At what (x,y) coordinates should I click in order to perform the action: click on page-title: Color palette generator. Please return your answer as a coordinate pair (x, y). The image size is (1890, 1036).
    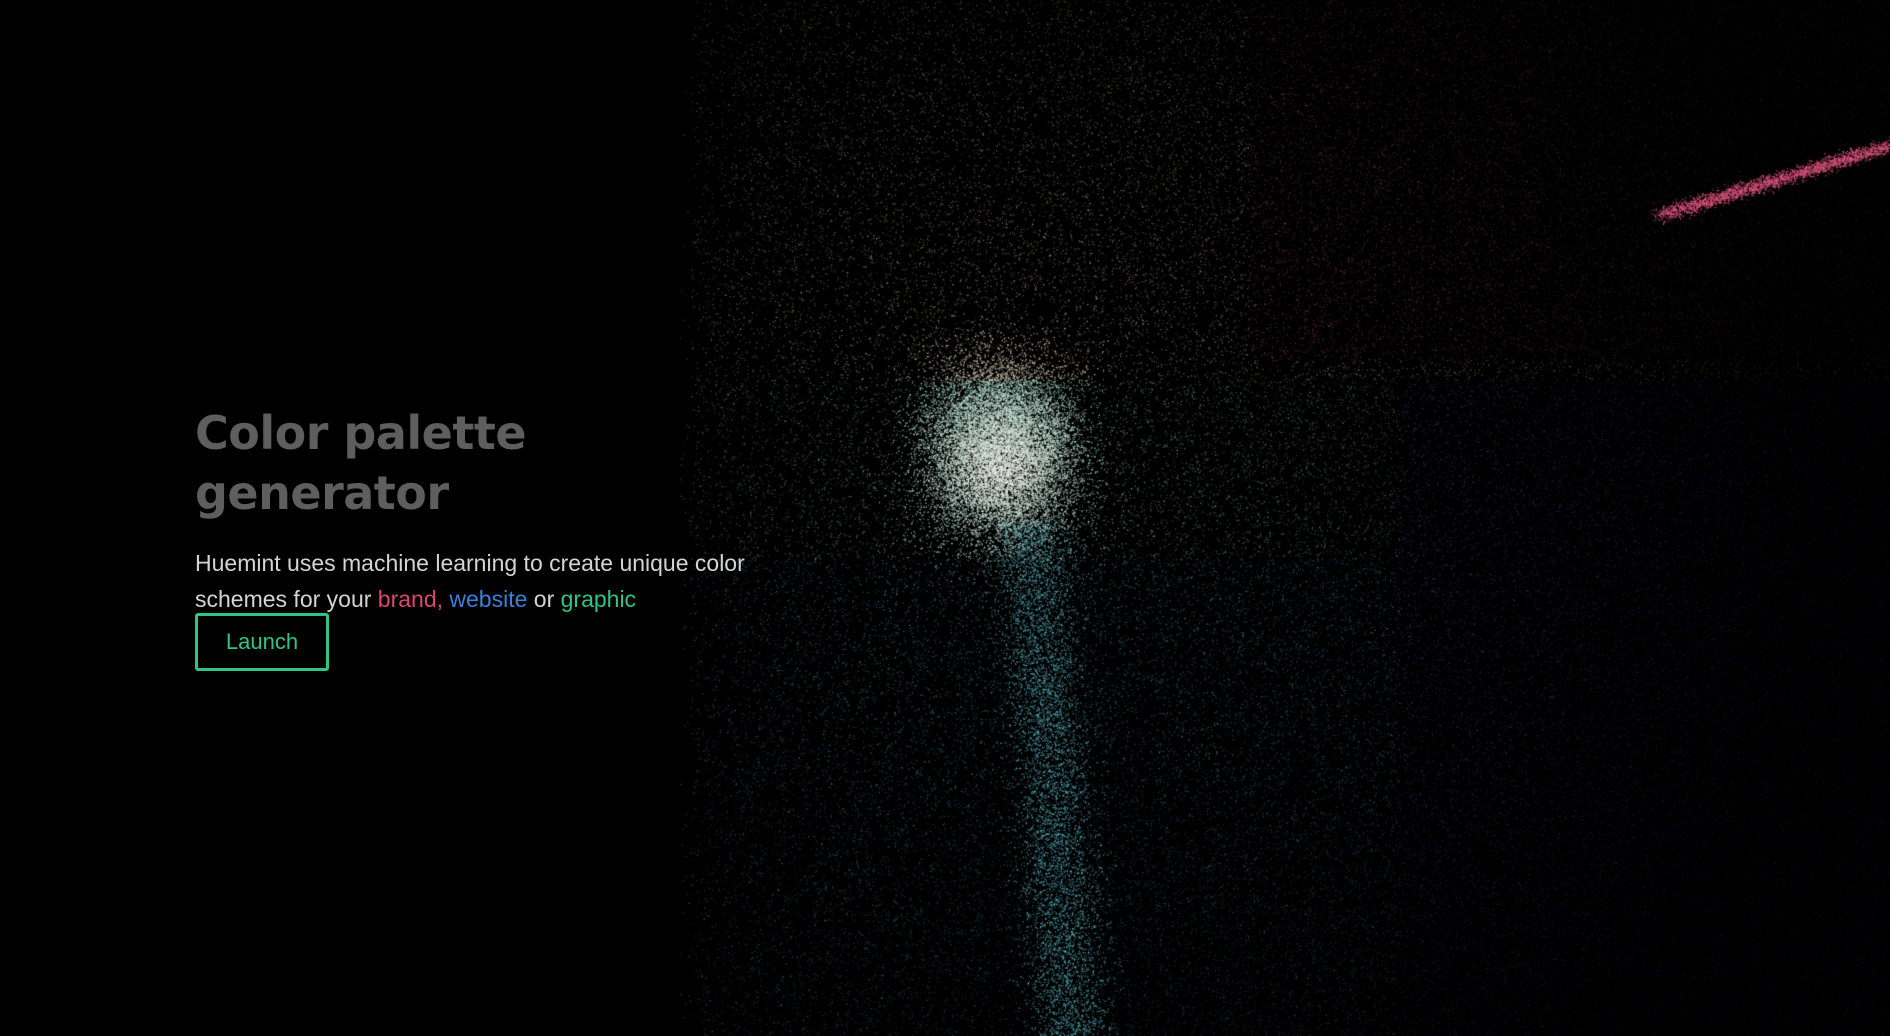
    Looking at the image, I should click on (361, 463).